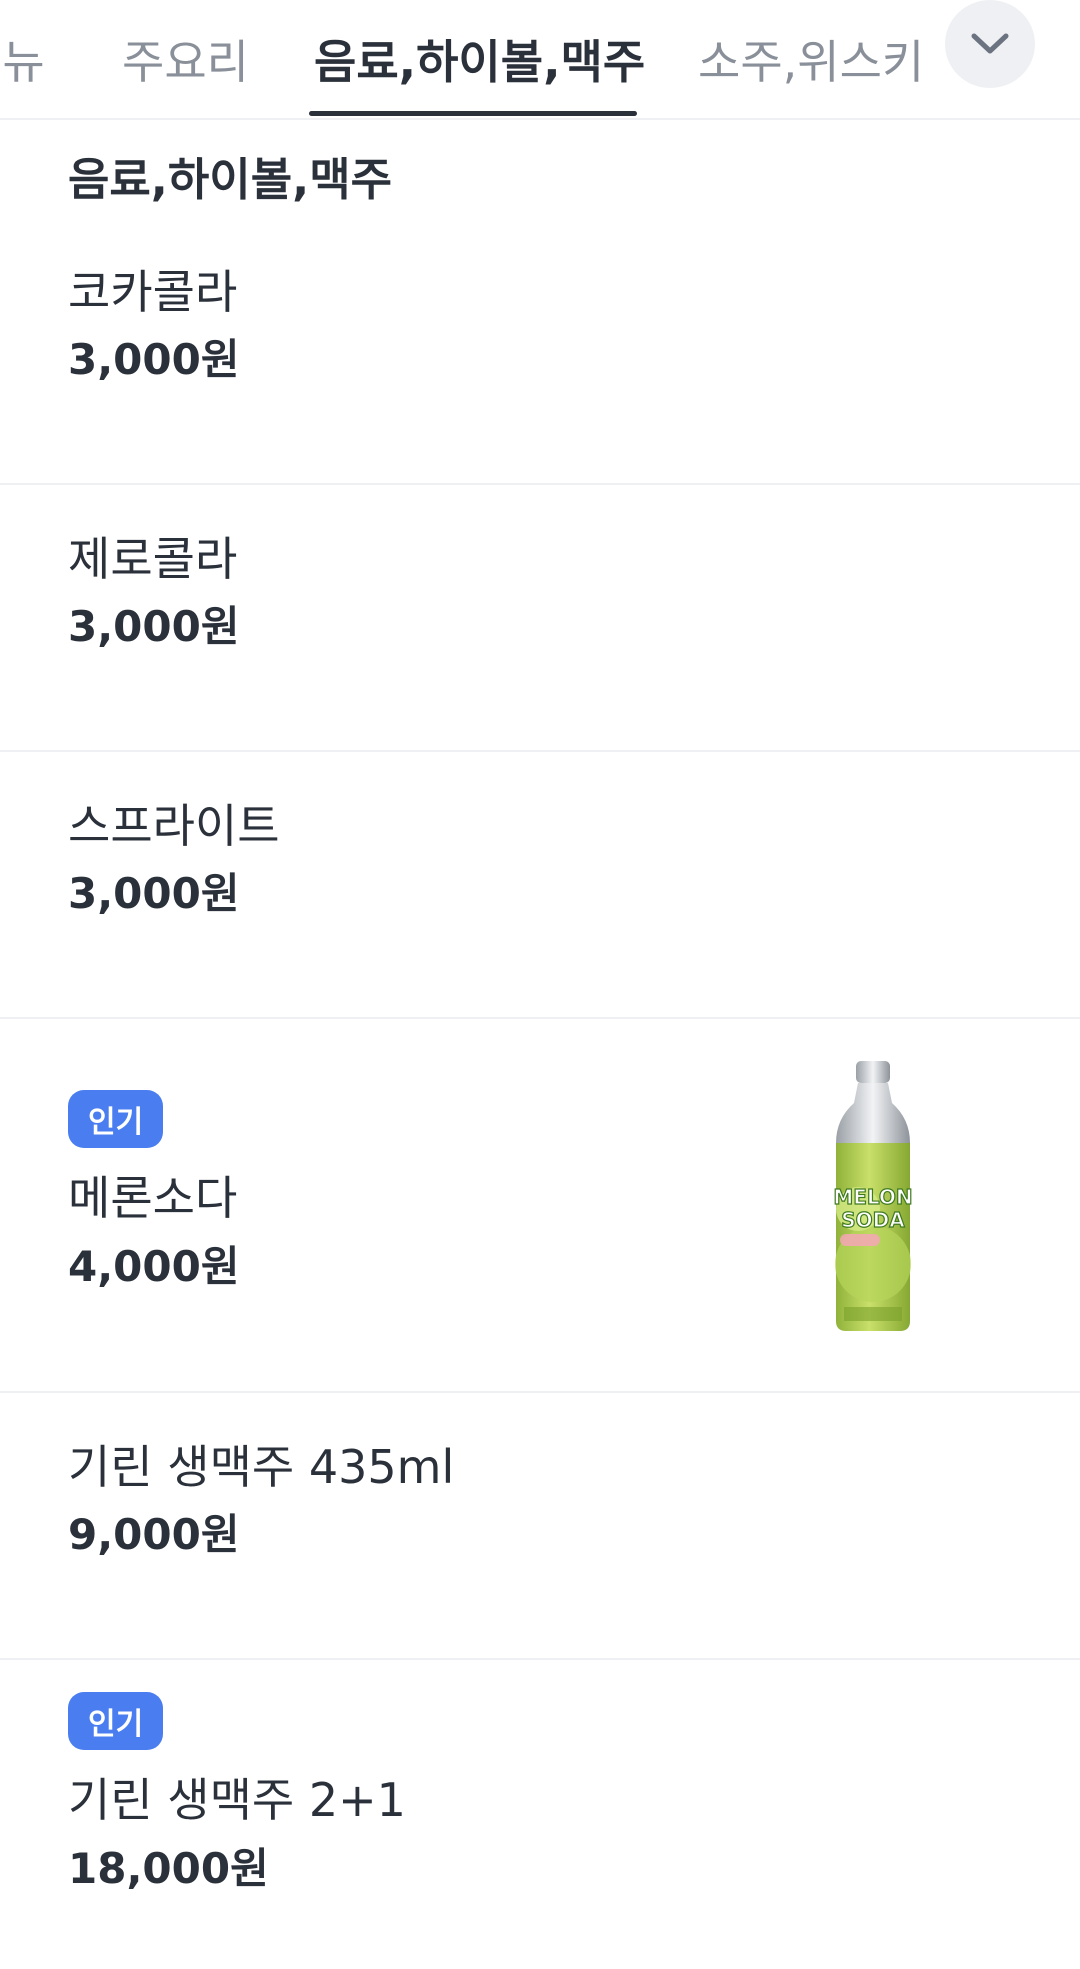 The height and width of the screenshot is (1969, 1080). What do you see at coordinates (185, 59) in the screenshot?
I see `tab-main-dishes: 주요리` at bounding box center [185, 59].